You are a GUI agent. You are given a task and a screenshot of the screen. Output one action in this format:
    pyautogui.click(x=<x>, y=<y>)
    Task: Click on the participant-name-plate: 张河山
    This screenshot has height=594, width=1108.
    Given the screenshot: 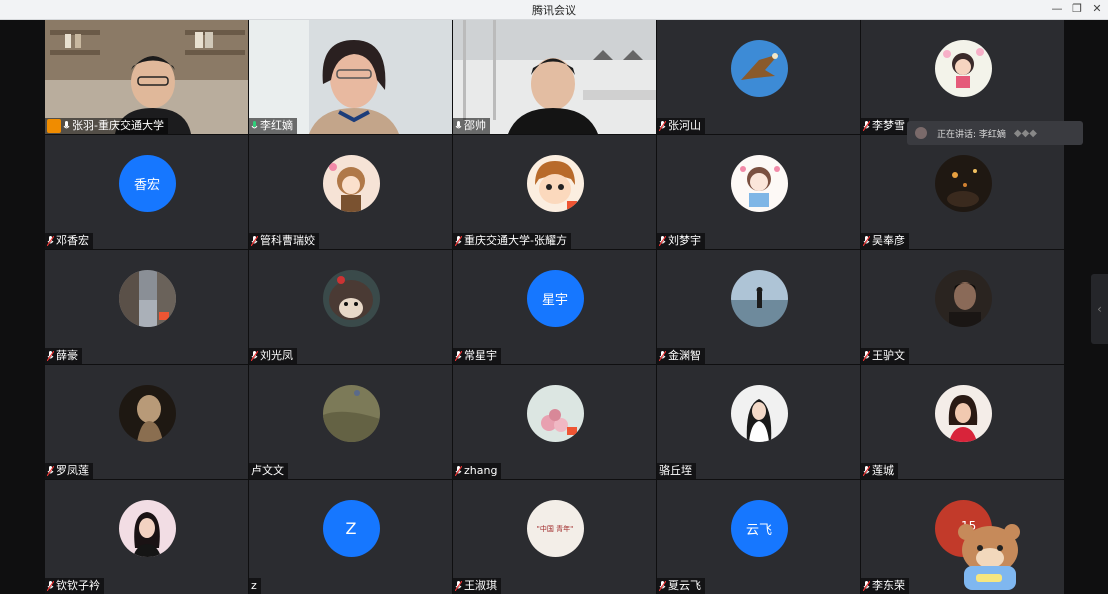 What is the action you would take?
    pyautogui.click(x=681, y=126)
    